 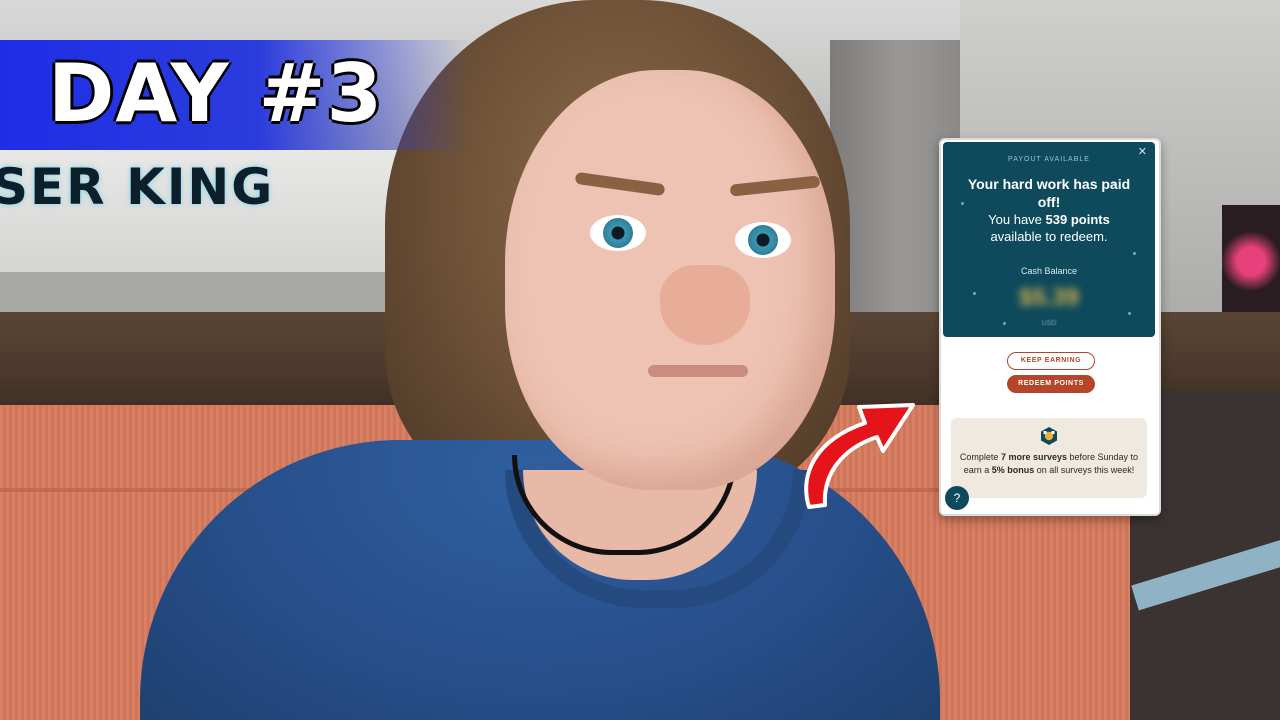 I want to click on right-eye, so click(x=763, y=240).